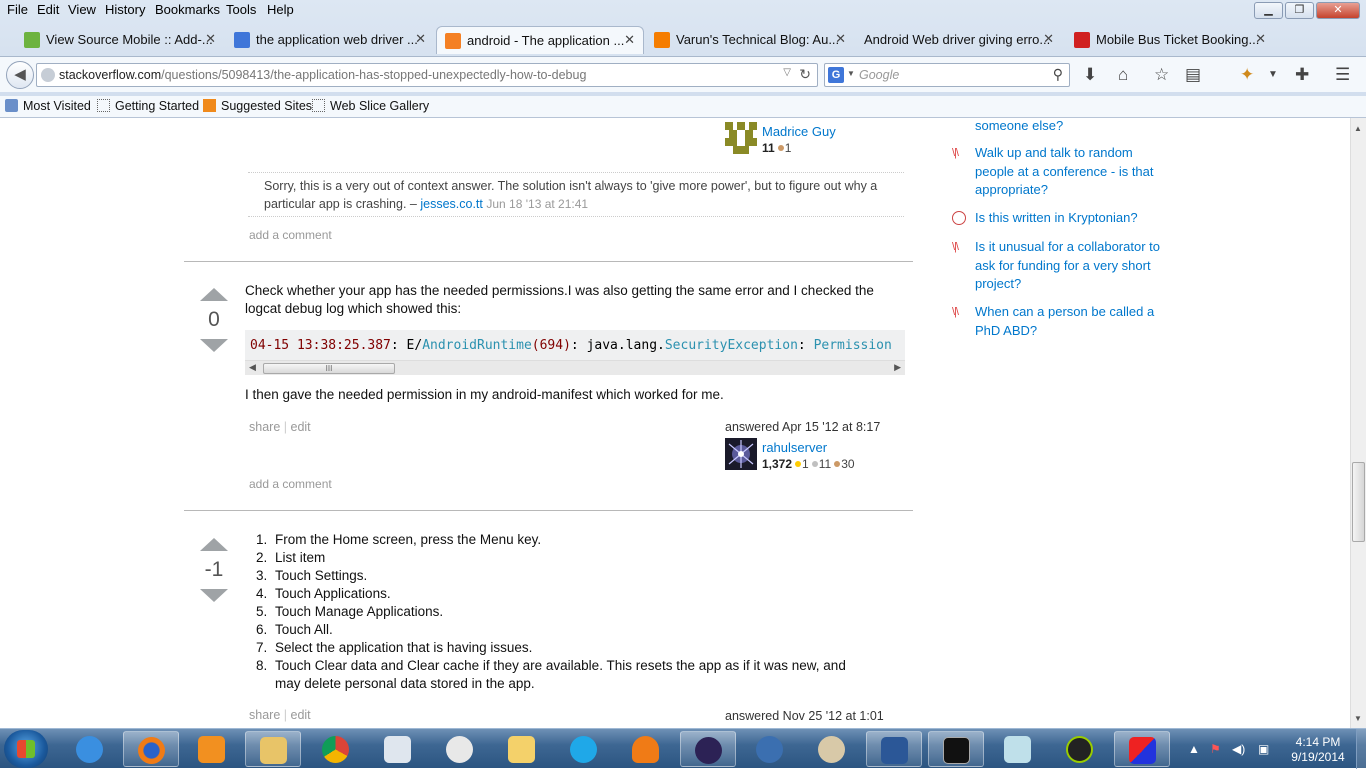 The width and height of the screenshot is (1366, 769). What do you see at coordinates (1070, 321) in the screenshot?
I see `hot-question-link: When can a person be called a PhD ABD?` at bounding box center [1070, 321].